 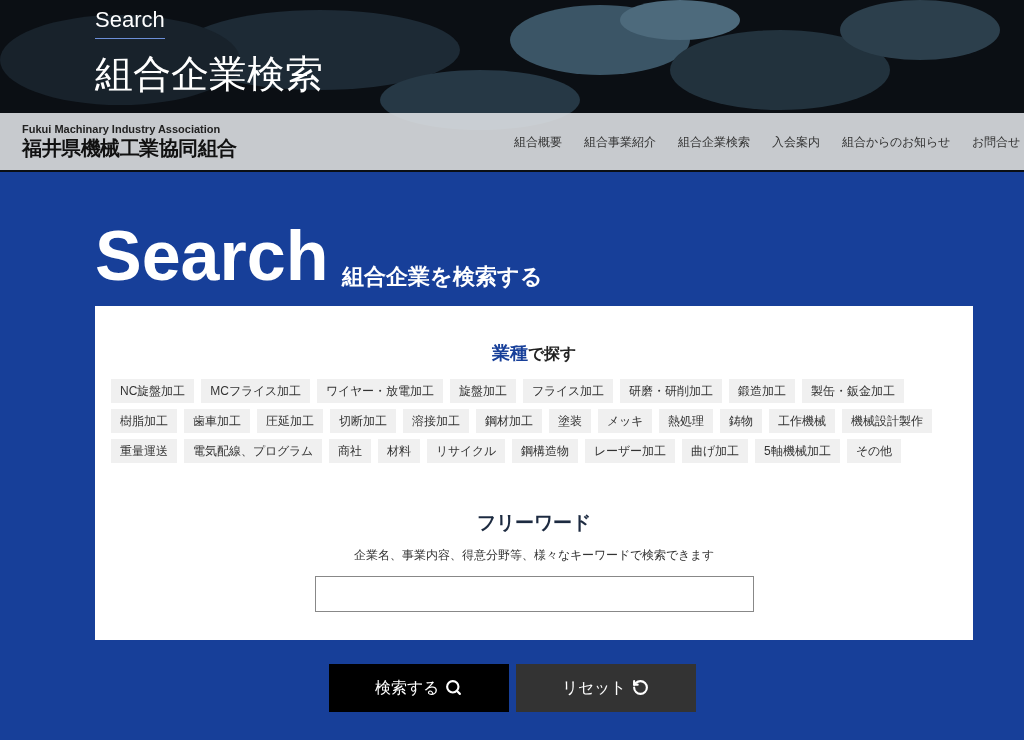 What do you see at coordinates (796, 141) in the screenshot?
I see `nav-link: 入会案内` at bounding box center [796, 141].